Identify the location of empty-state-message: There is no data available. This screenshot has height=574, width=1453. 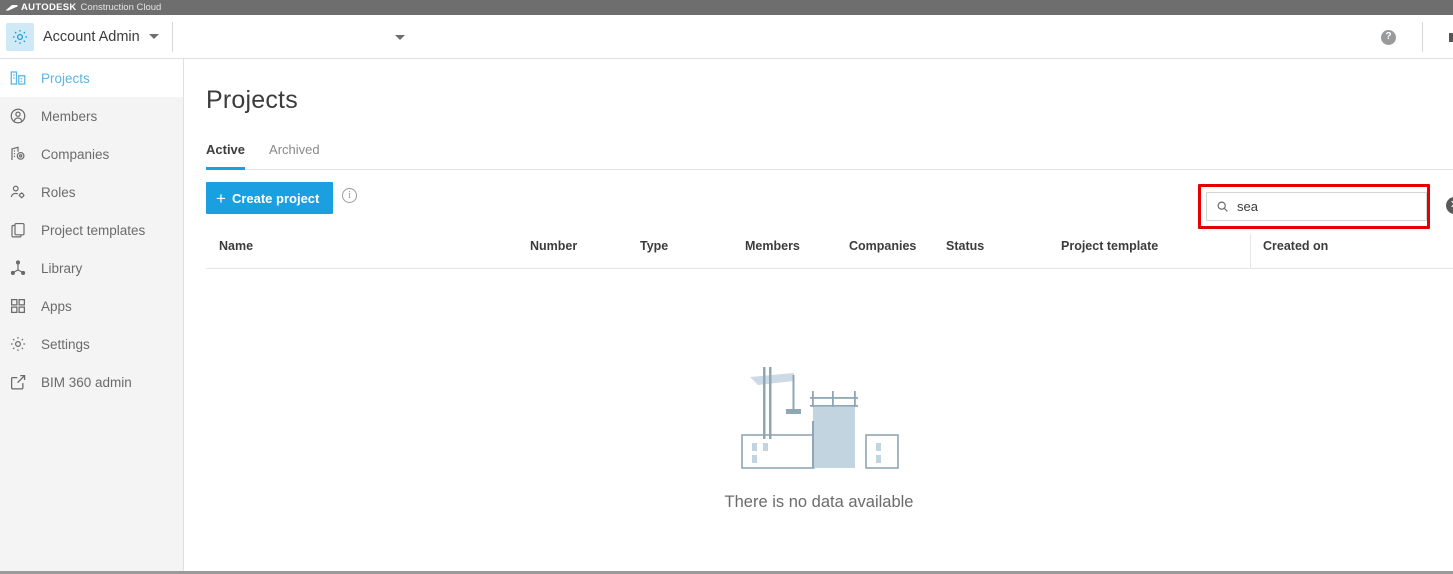
(819, 502).